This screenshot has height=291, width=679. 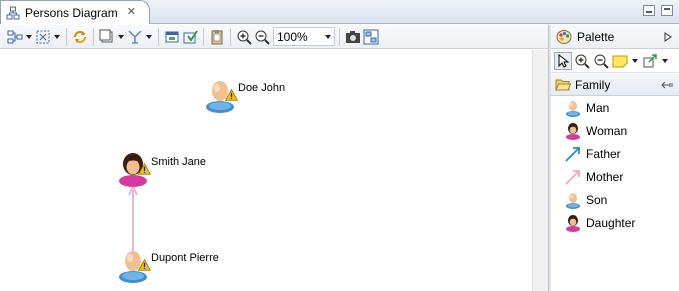 I want to click on palette-drawer-family: Family, so click(x=615, y=85).